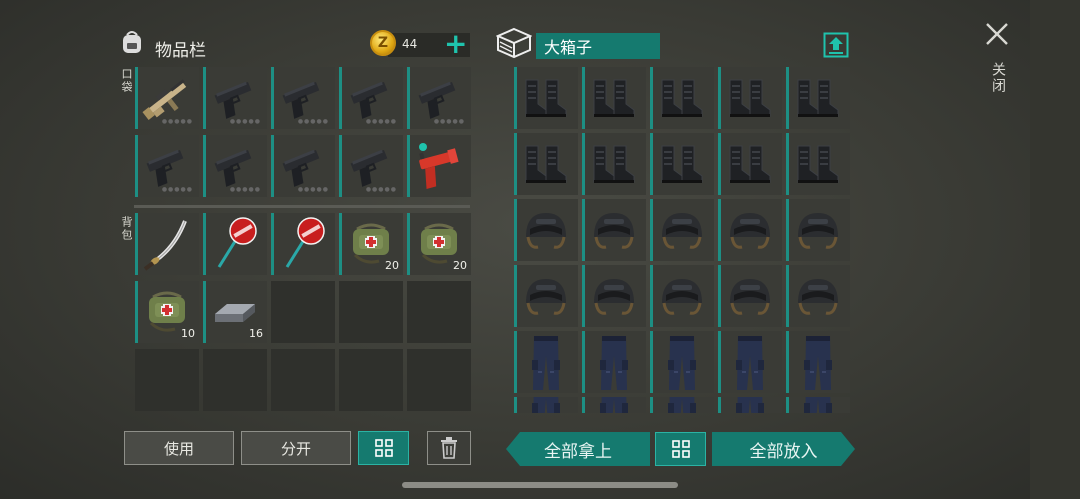 The width and height of the screenshot is (1080, 499). I want to click on backpack-slot: 10, so click(167, 312).